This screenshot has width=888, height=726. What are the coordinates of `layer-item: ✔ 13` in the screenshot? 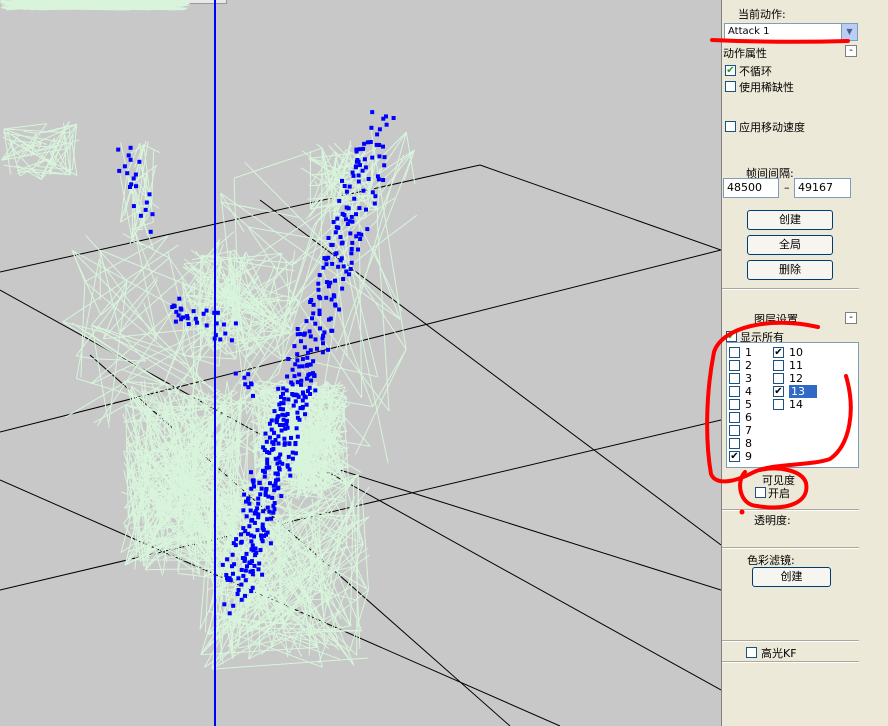 It's located at (795, 391).